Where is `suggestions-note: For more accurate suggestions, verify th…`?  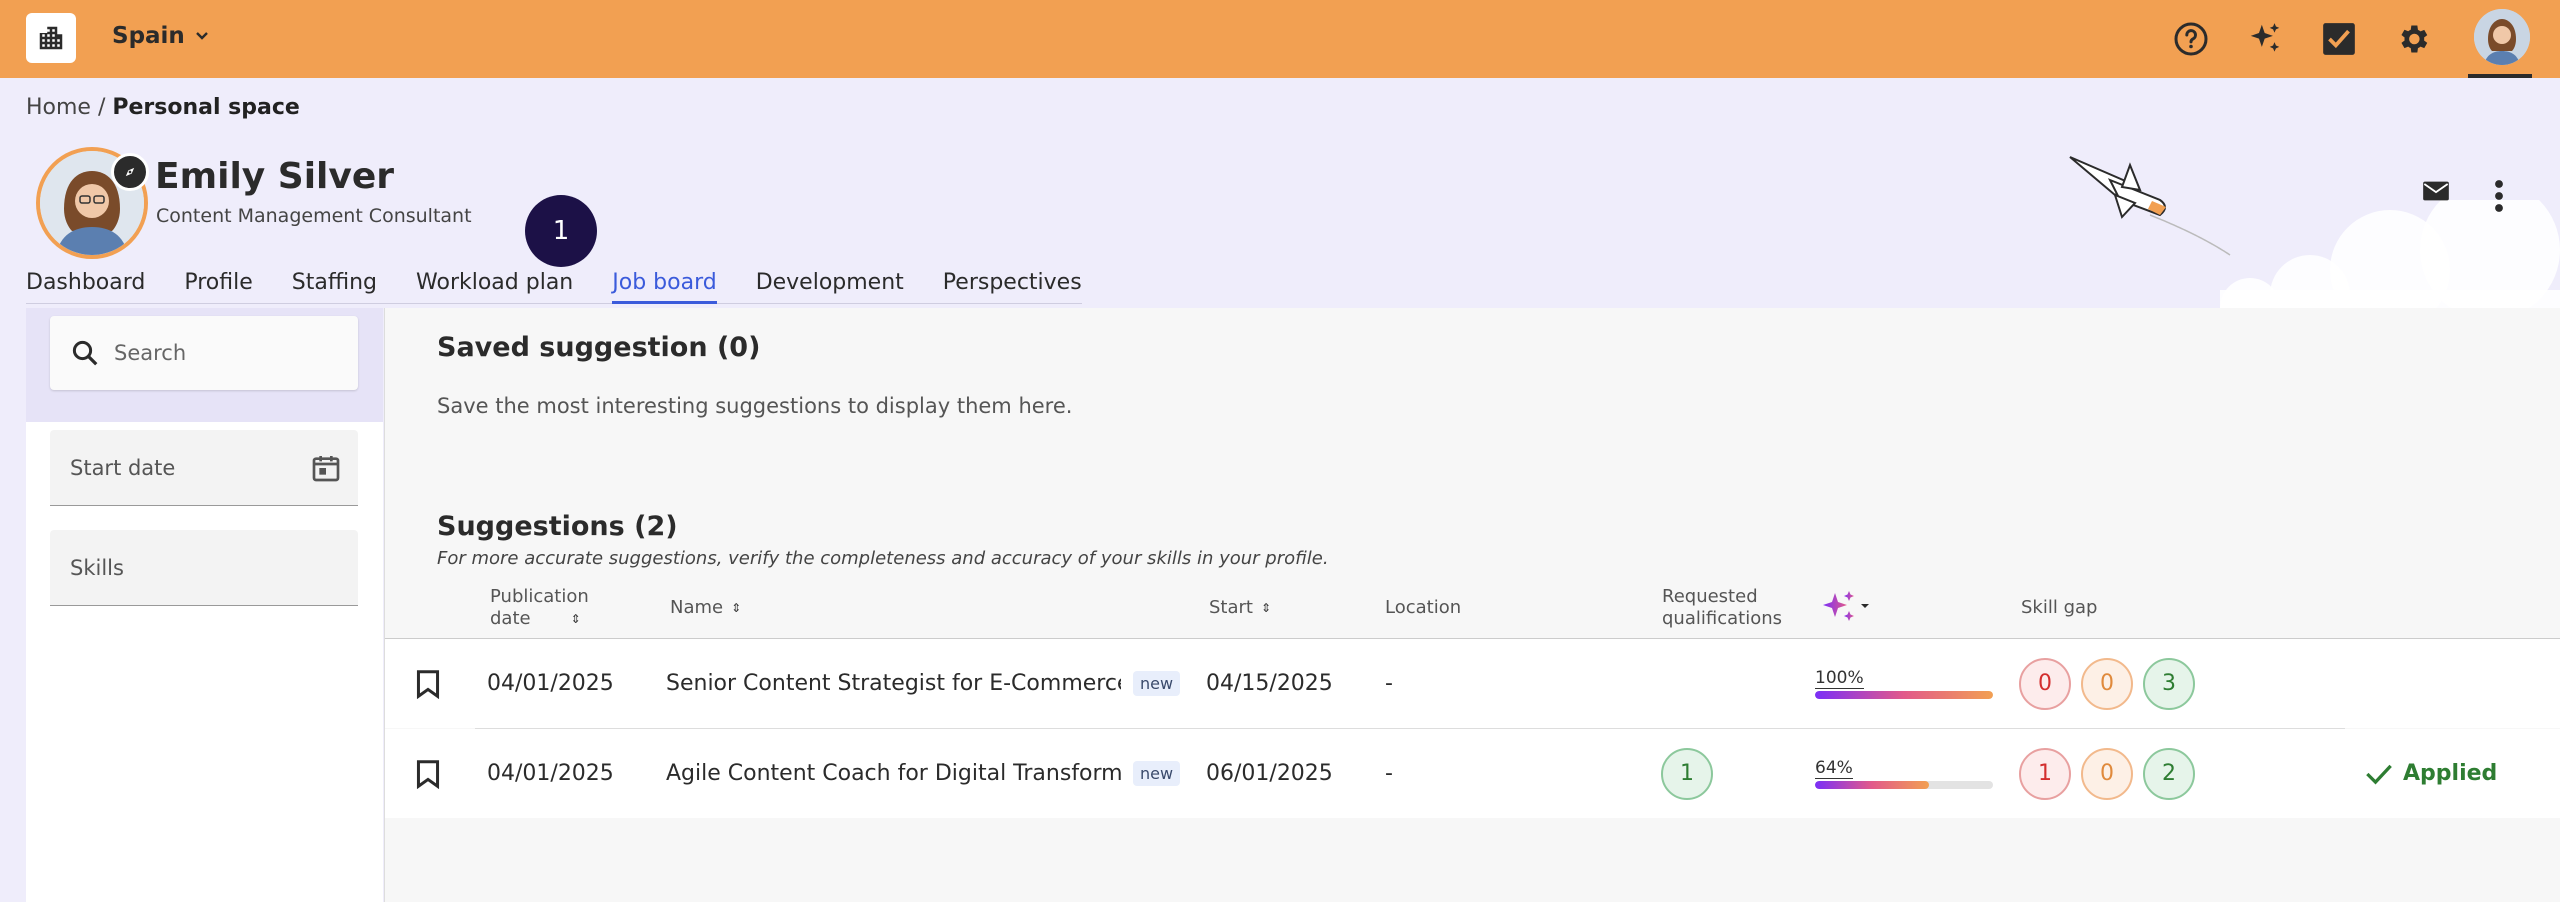
suggestions-note: For more accurate suggestions, verify th… is located at coordinates (883, 558).